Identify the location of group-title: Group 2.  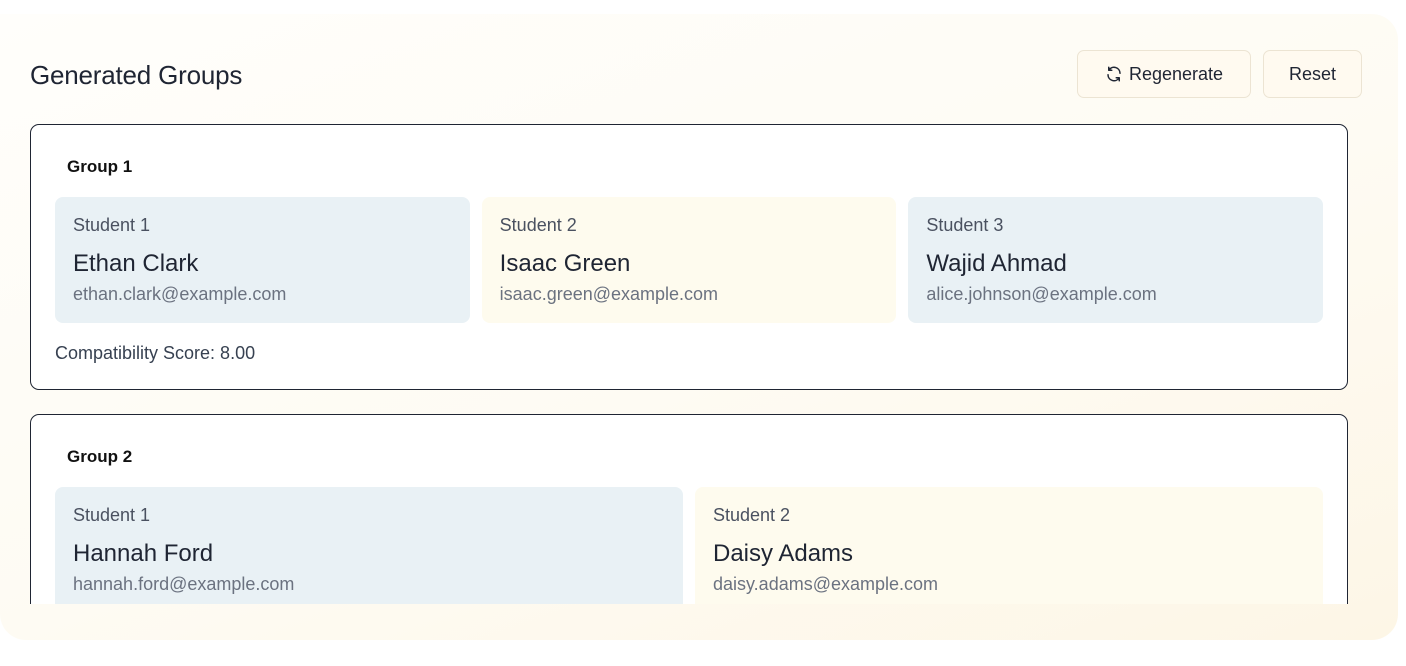
(100, 456).